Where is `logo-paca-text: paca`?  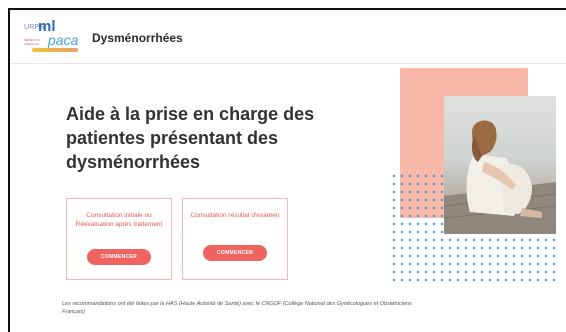 logo-paca-text: paca is located at coordinates (63, 40).